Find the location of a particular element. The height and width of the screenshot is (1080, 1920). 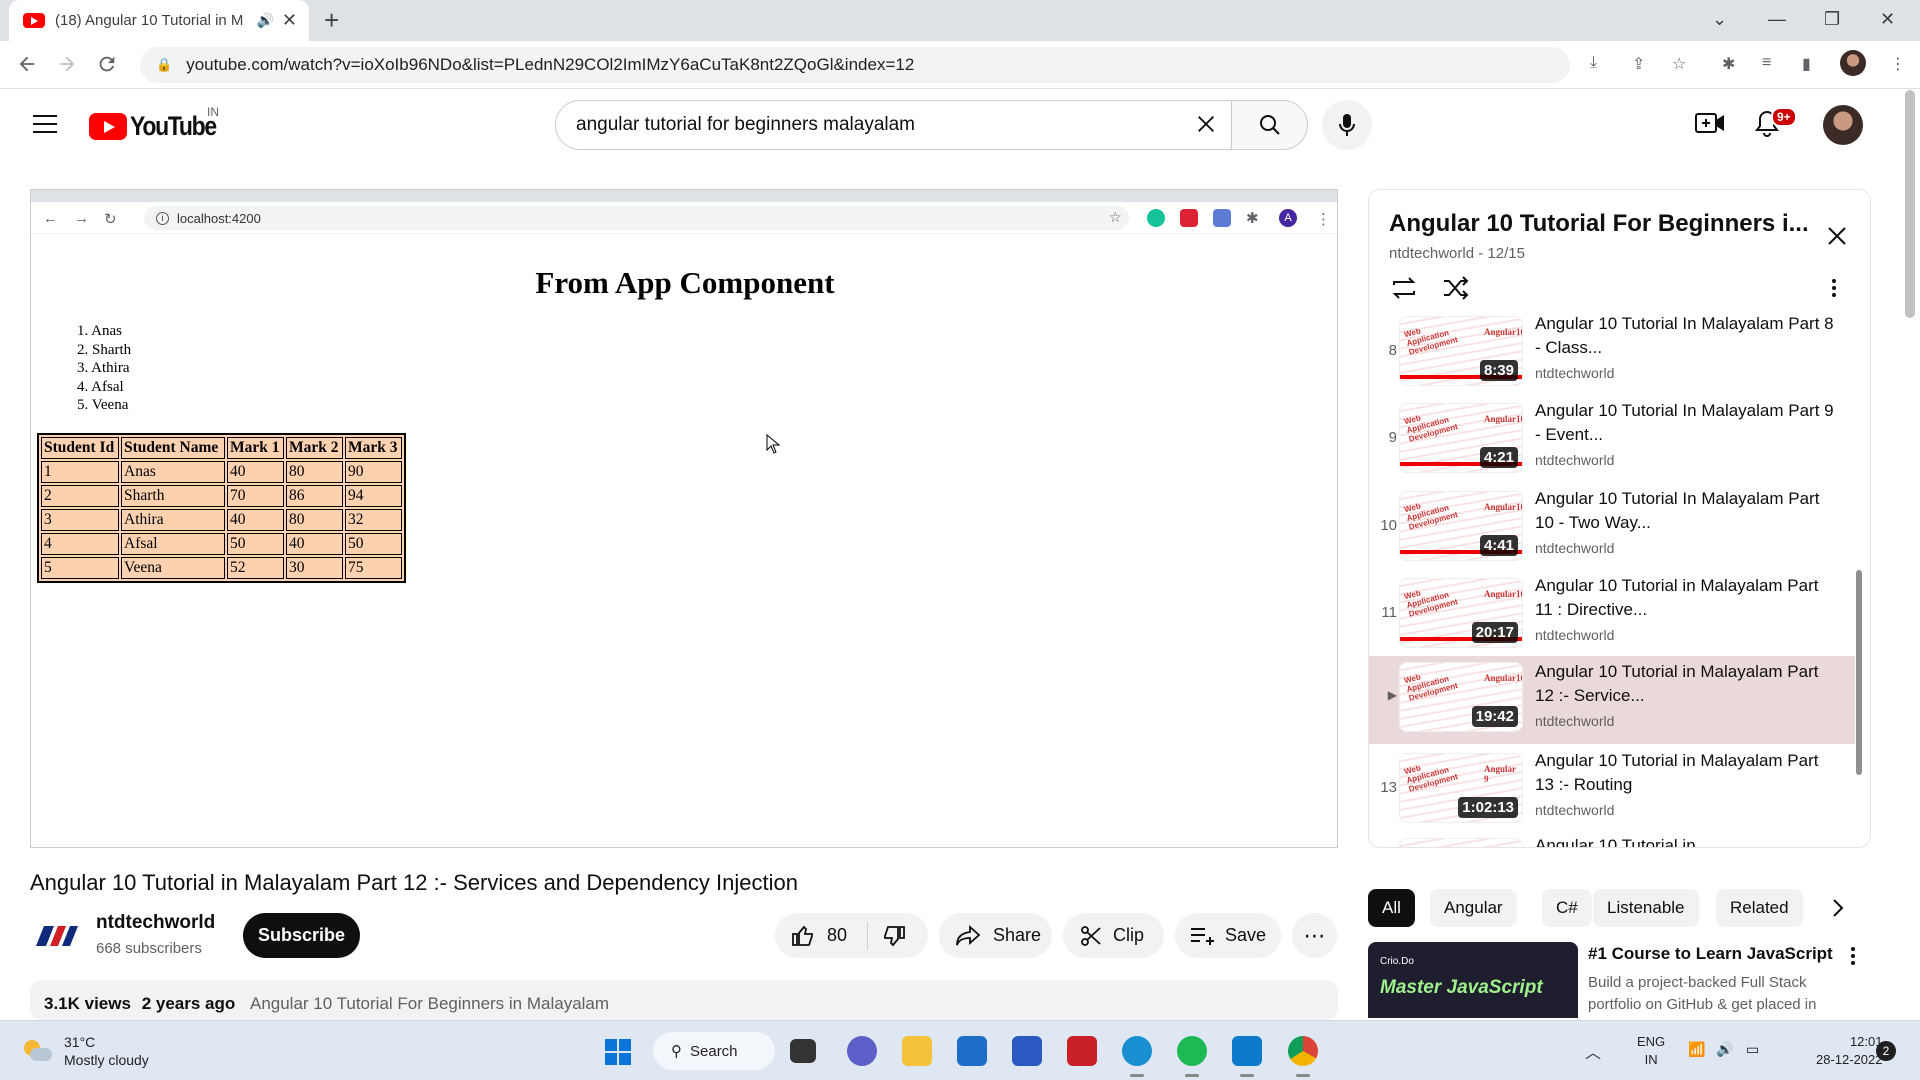

table-cell: 50 is located at coordinates (255, 544).